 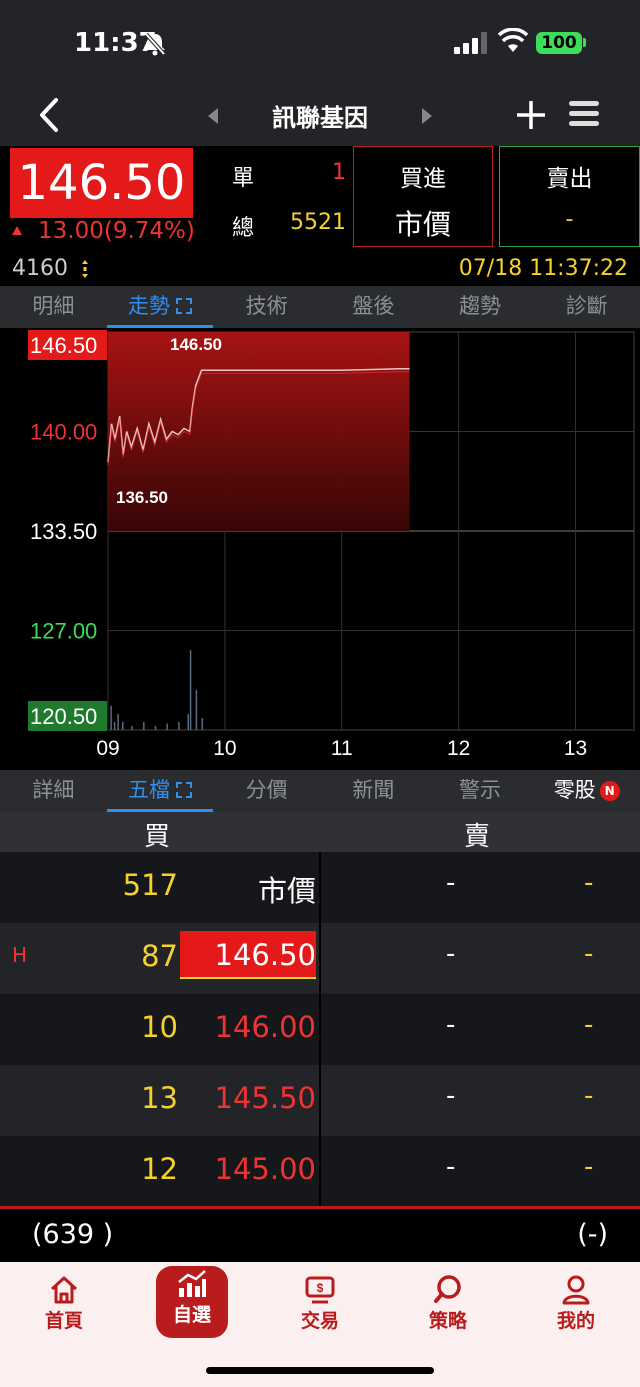 I want to click on tab-diagnosis: 診斷, so click(x=586, y=307).